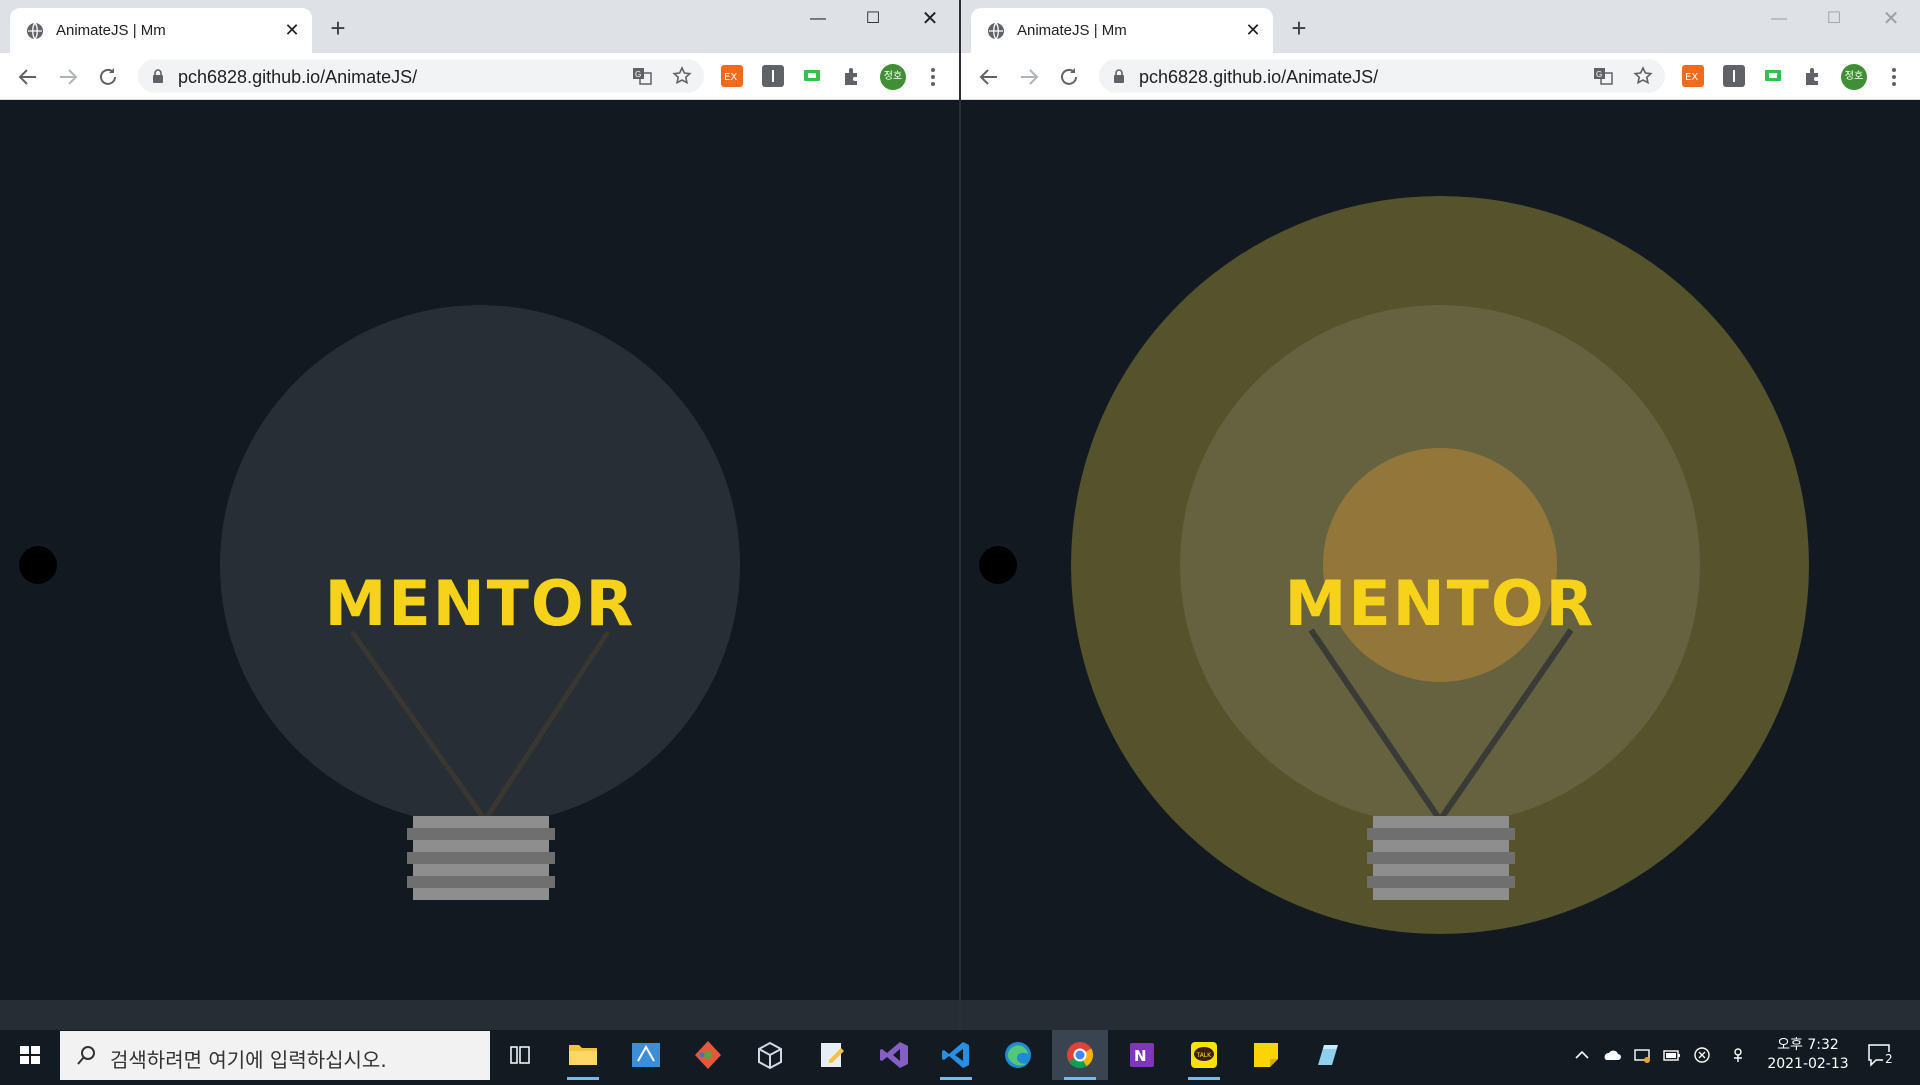 The height and width of the screenshot is (1085, 1920). I want to click on kakaotalk-icon: TALK, so click(1204, 1055).